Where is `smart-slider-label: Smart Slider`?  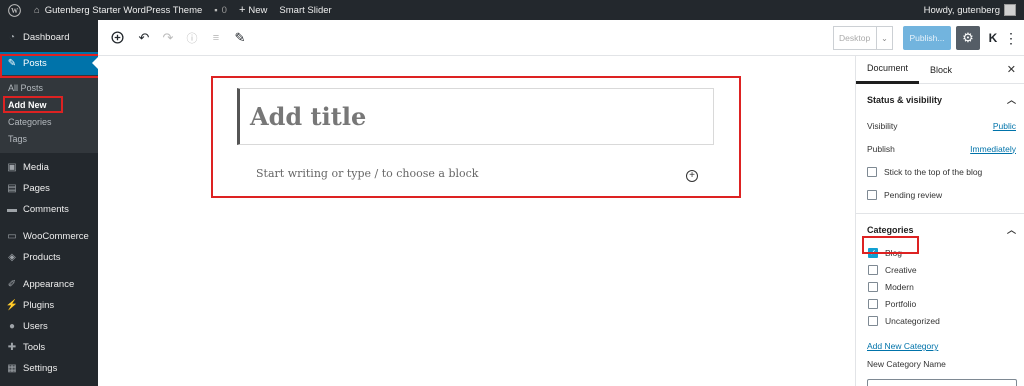
smart-slider-label: Smart Slider is located at coordinates (305, 10).